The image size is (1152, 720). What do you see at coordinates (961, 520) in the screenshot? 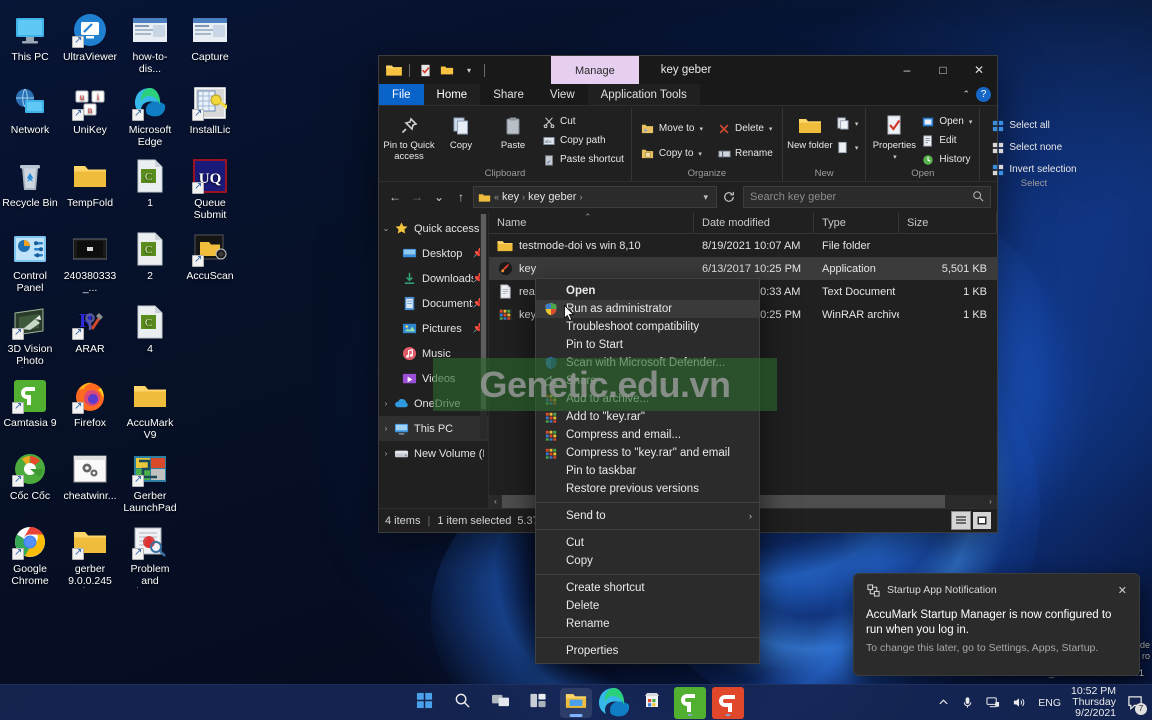
I see `details-view-button` at bounding box center [961, 520].